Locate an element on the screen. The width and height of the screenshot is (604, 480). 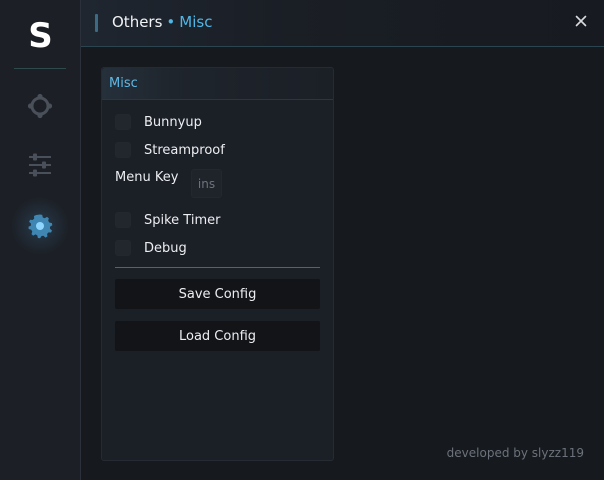
debug-label: Debug is located at coordinates (165, 248).